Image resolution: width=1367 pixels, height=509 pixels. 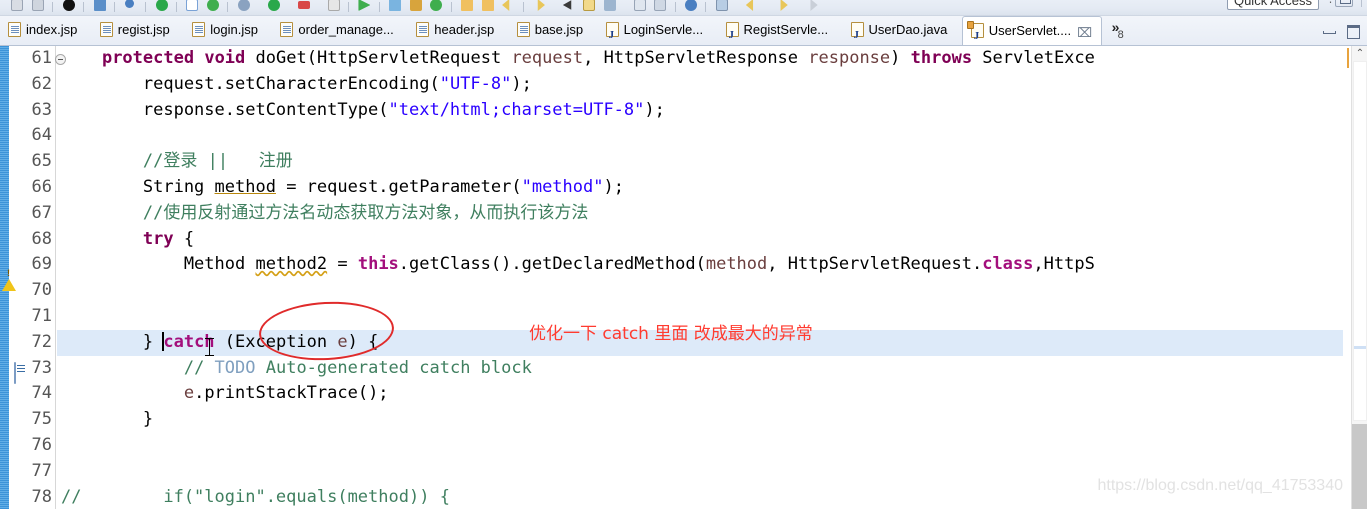 I want to click on ant-icon, so click(x=244, y=6).